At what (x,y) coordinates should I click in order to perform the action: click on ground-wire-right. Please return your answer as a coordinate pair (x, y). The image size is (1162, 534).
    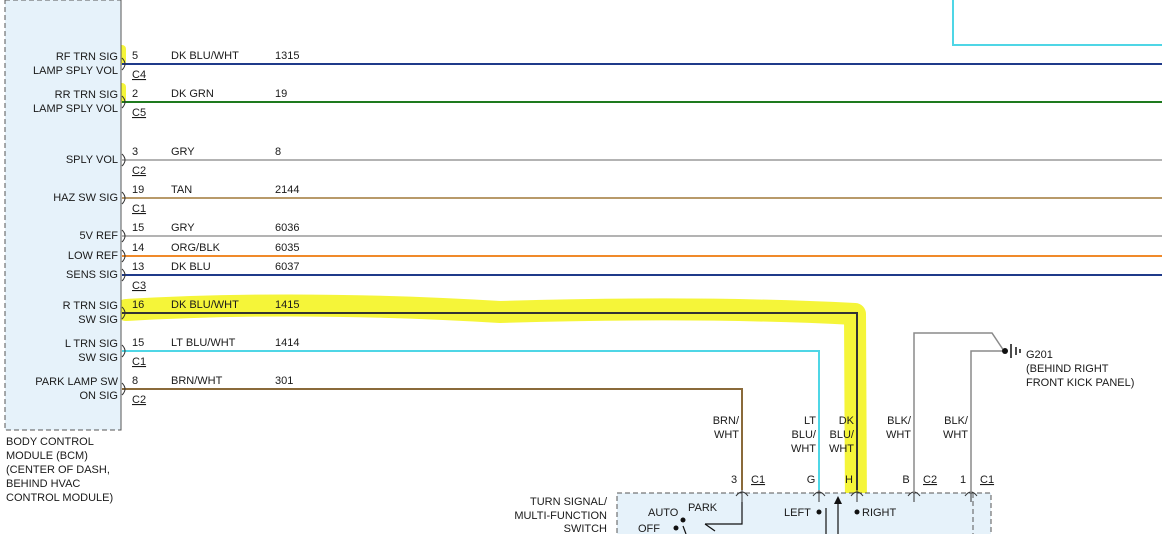
    Looking at the image, I should click on (959, 412).